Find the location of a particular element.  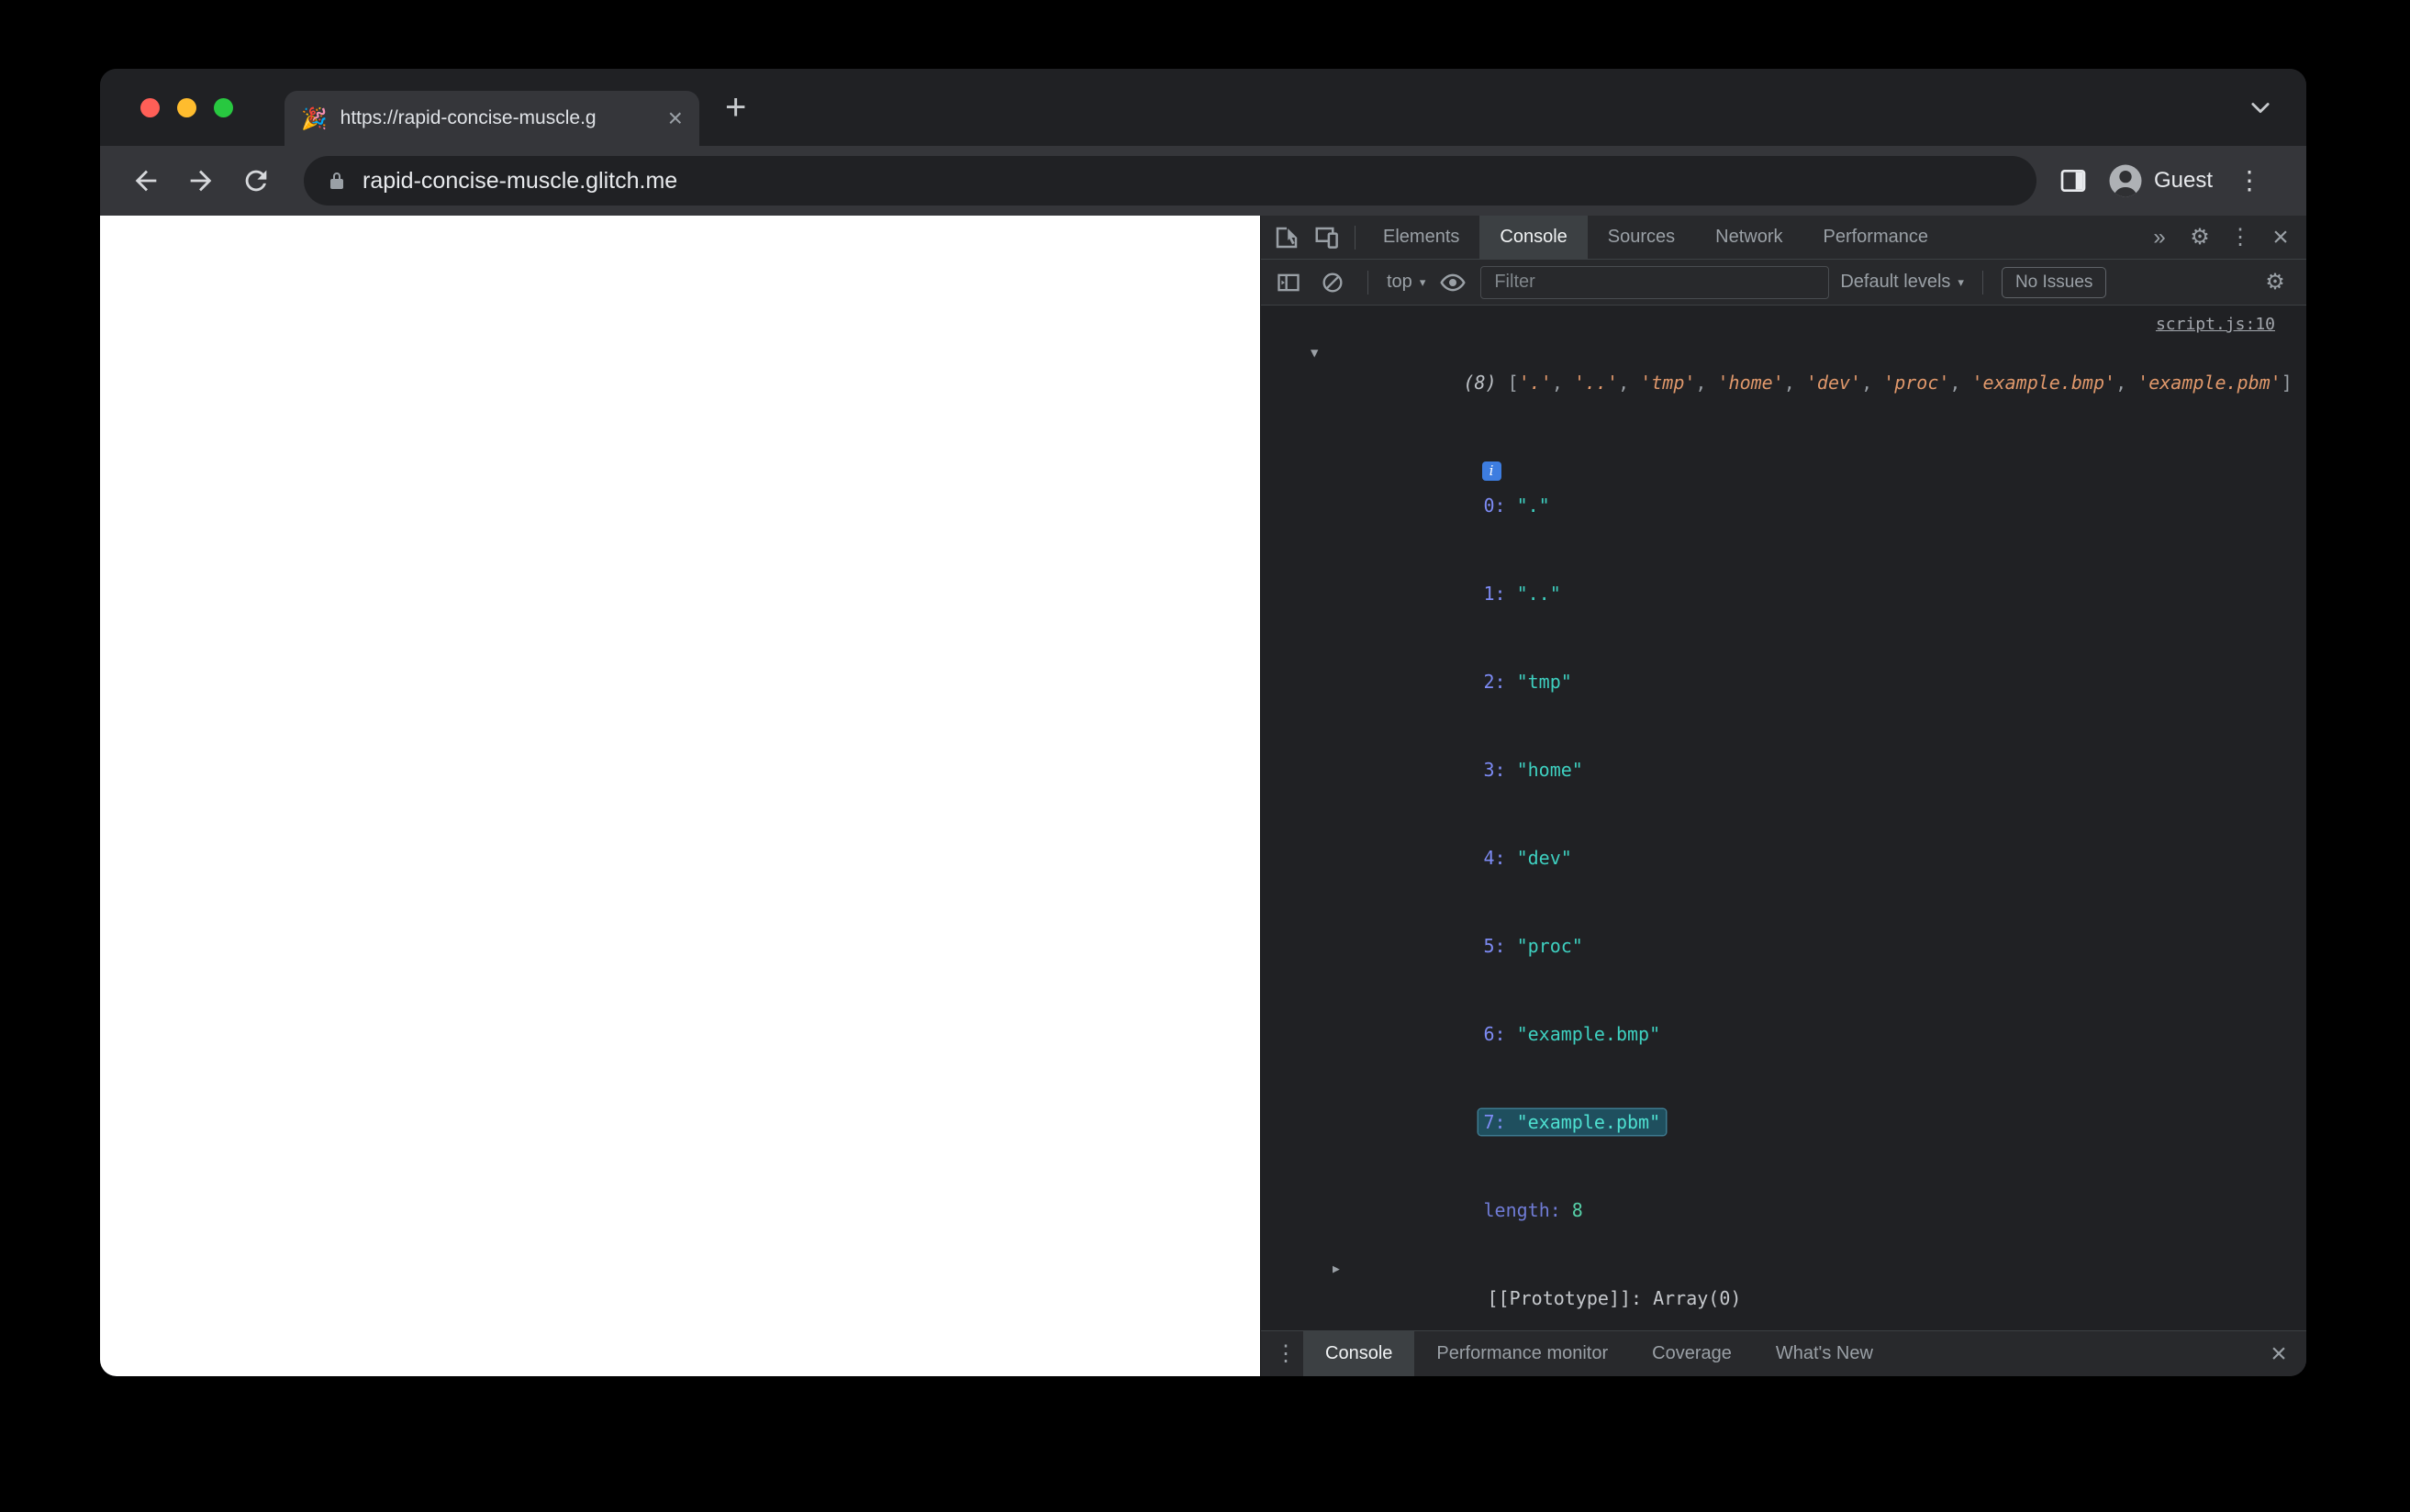

prototype-label: [[Prototype]]: is located at coordinates (1565, 1298).